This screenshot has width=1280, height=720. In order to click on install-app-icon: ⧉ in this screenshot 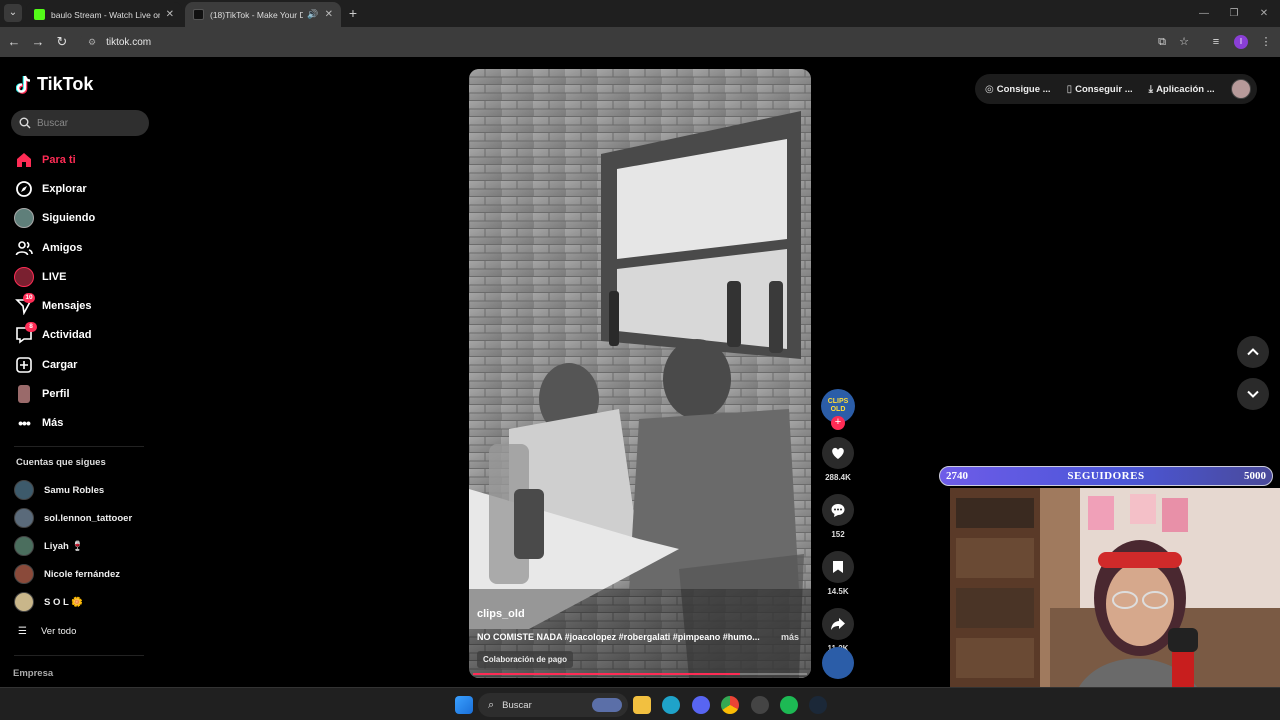, I will do `click(1162, 42)`.